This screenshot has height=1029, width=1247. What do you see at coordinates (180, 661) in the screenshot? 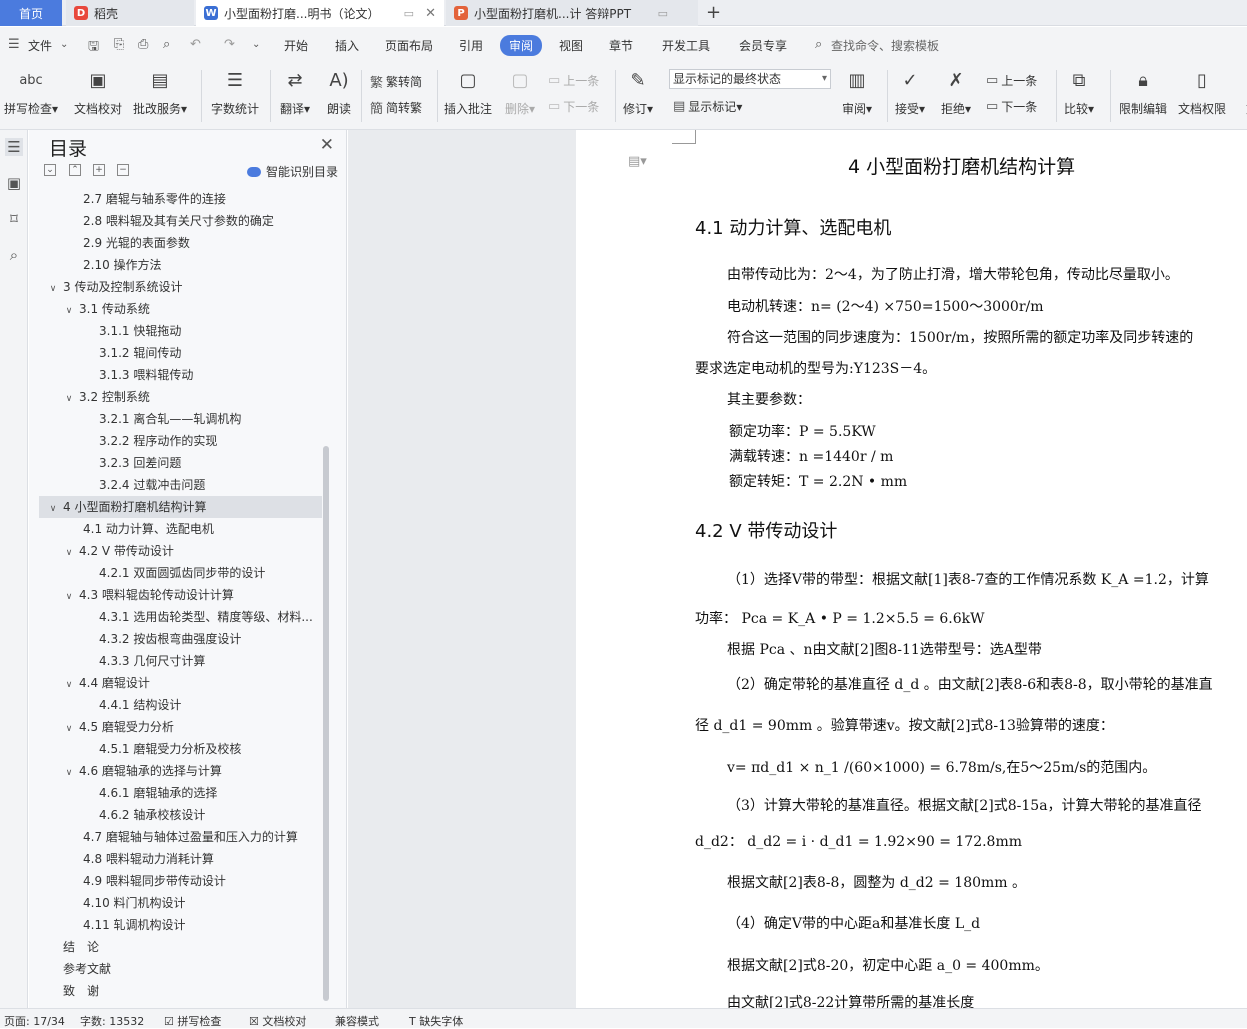
I see `toc-item: 4.3.3 几何尺寸计算` at bounding box center [180, 661].